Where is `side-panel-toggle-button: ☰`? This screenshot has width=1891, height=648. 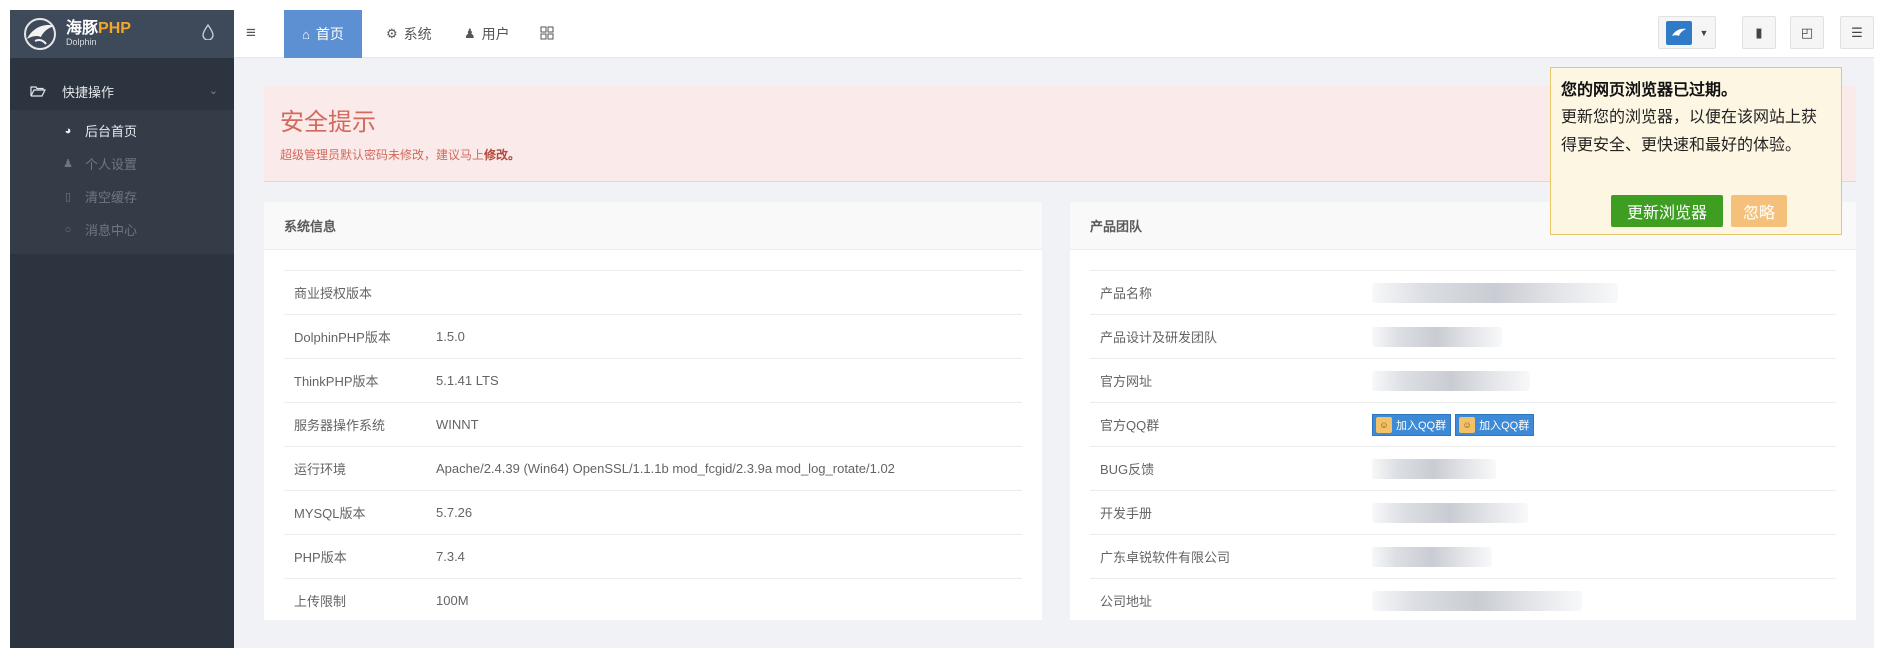 side-panel-toggle-button: ☰ is located at coordinates (1857, 32).